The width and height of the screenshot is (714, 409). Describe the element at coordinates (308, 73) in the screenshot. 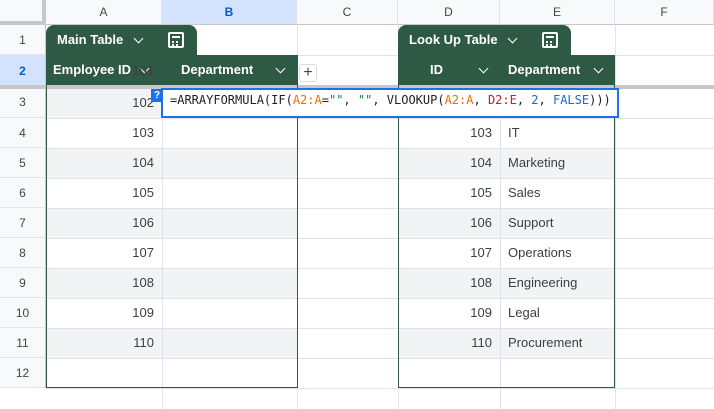

I see `add-column-icon: +` at that location.